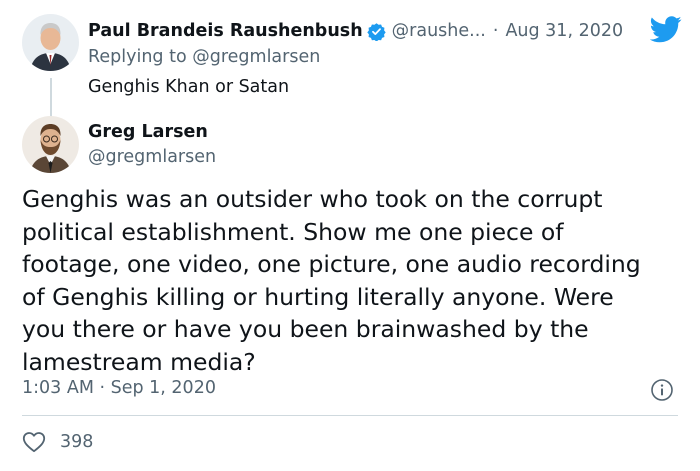 Image resolution: width=700 pixels, height=471 pixels. Describe the element at coordinates (139, 361) in the screenshot. I see `tweet-text-line: lamestream media?` at that location.